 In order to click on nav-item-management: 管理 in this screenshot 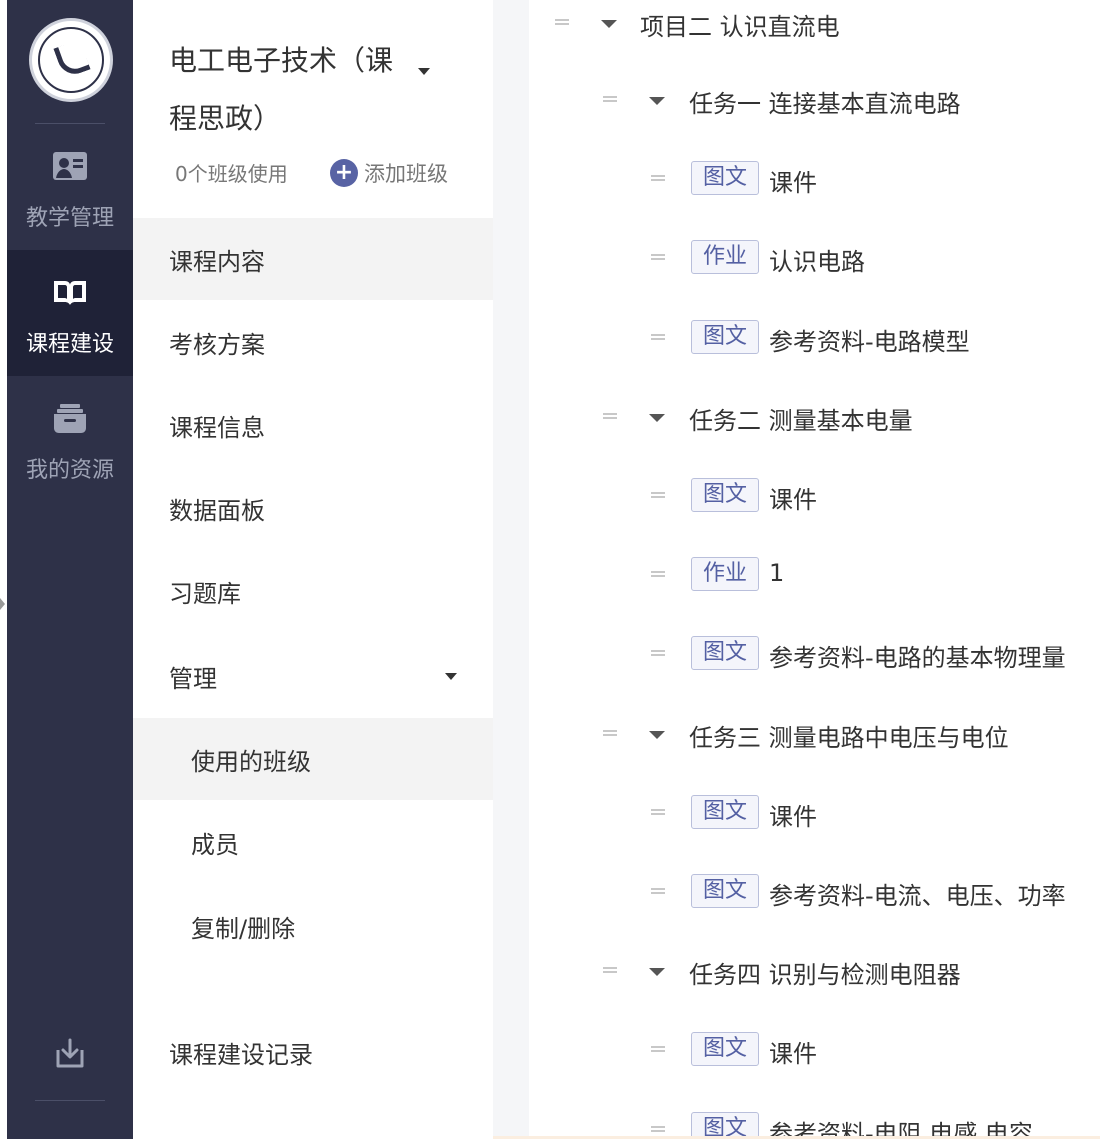, I will do `click(313, 676)`.